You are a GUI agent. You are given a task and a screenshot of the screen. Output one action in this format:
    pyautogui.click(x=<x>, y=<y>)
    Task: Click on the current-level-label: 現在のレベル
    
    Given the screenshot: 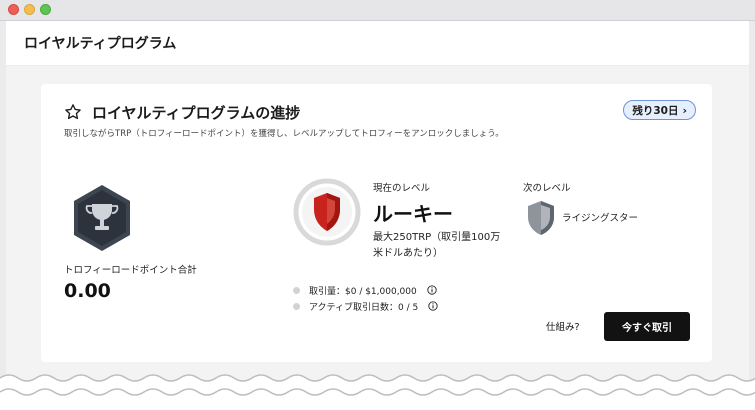 What is the action you would take?
    pyautogui.click(x=402, y=188)
    